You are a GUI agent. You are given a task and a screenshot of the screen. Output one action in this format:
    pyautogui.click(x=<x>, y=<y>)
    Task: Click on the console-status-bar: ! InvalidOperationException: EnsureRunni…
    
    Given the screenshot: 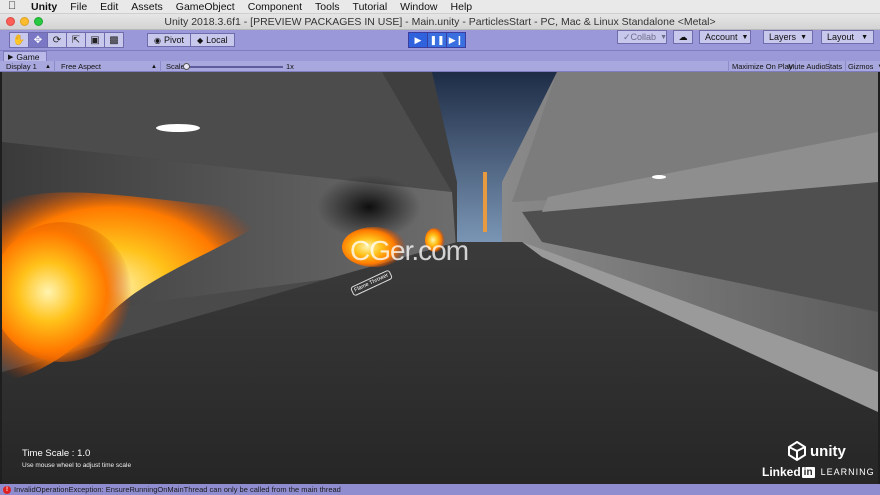 What is the action you would take?
    pyautogui.click(x=440, y=489)
    